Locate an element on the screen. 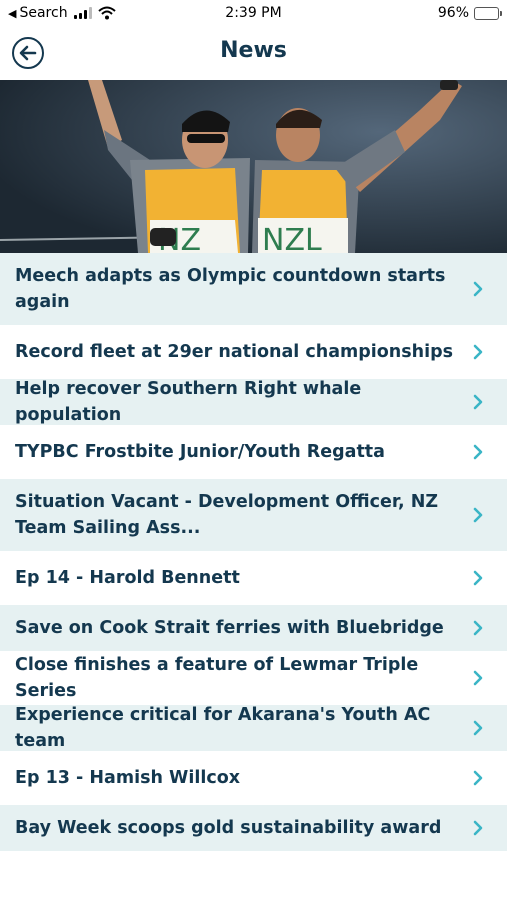  battery-percent: 96% is located at coordinates (453, 13).